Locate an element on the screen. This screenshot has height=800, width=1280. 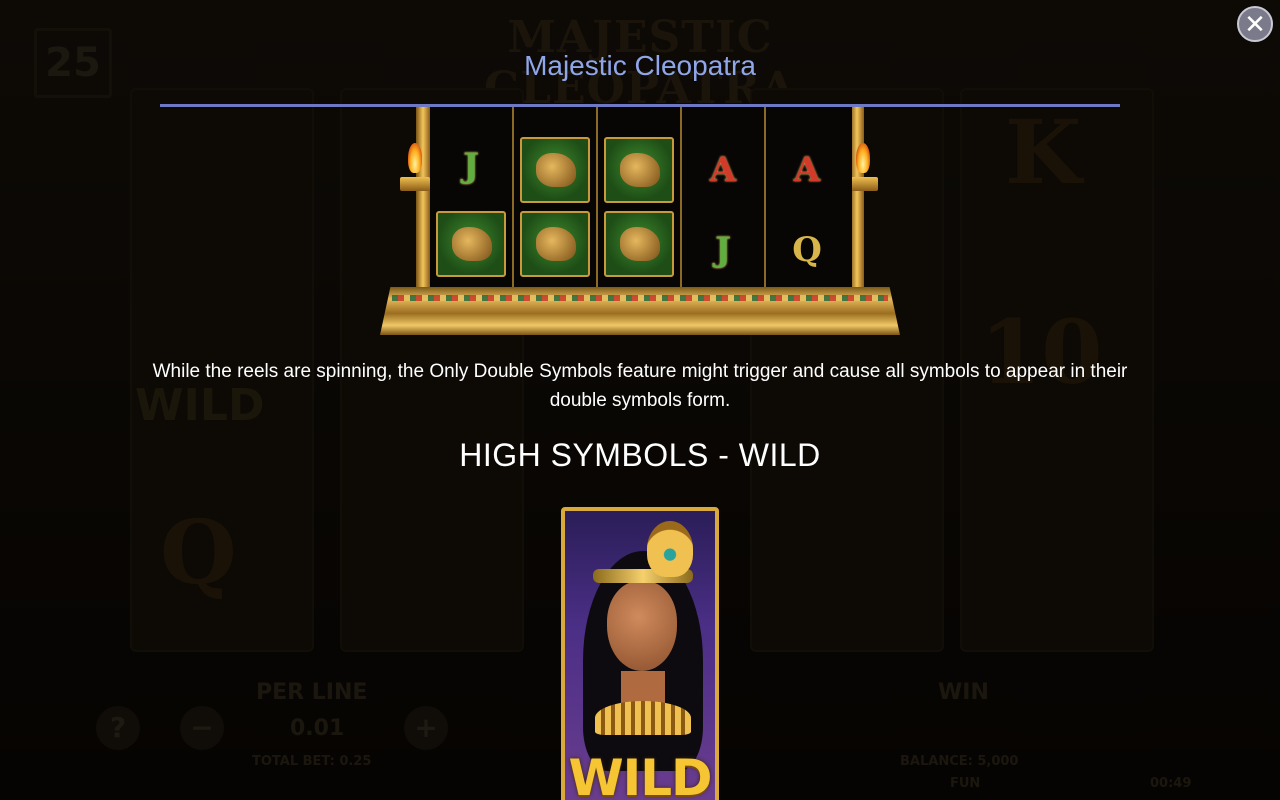
section-title: HIGH SYMBOLS - WILD is located at coordinates (640, 455).